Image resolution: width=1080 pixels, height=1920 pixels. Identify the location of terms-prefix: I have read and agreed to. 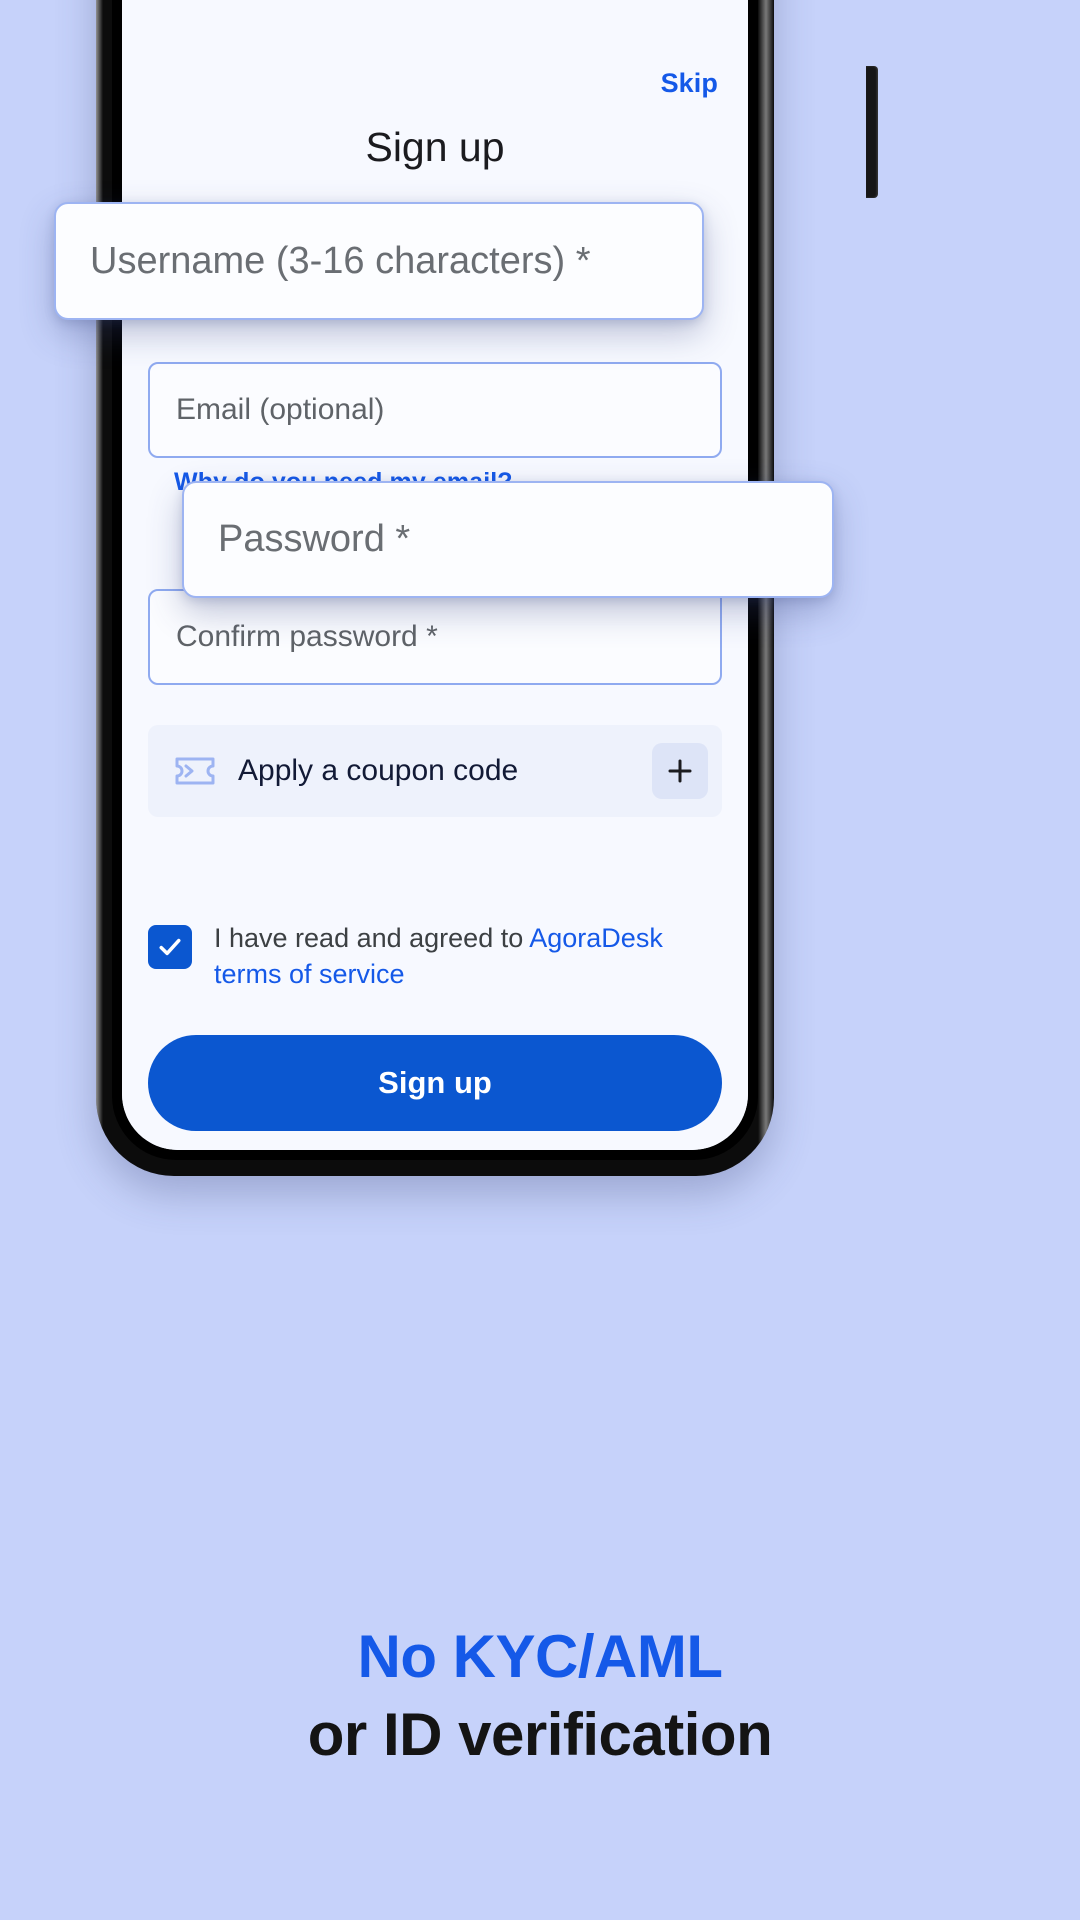
(372, 938).